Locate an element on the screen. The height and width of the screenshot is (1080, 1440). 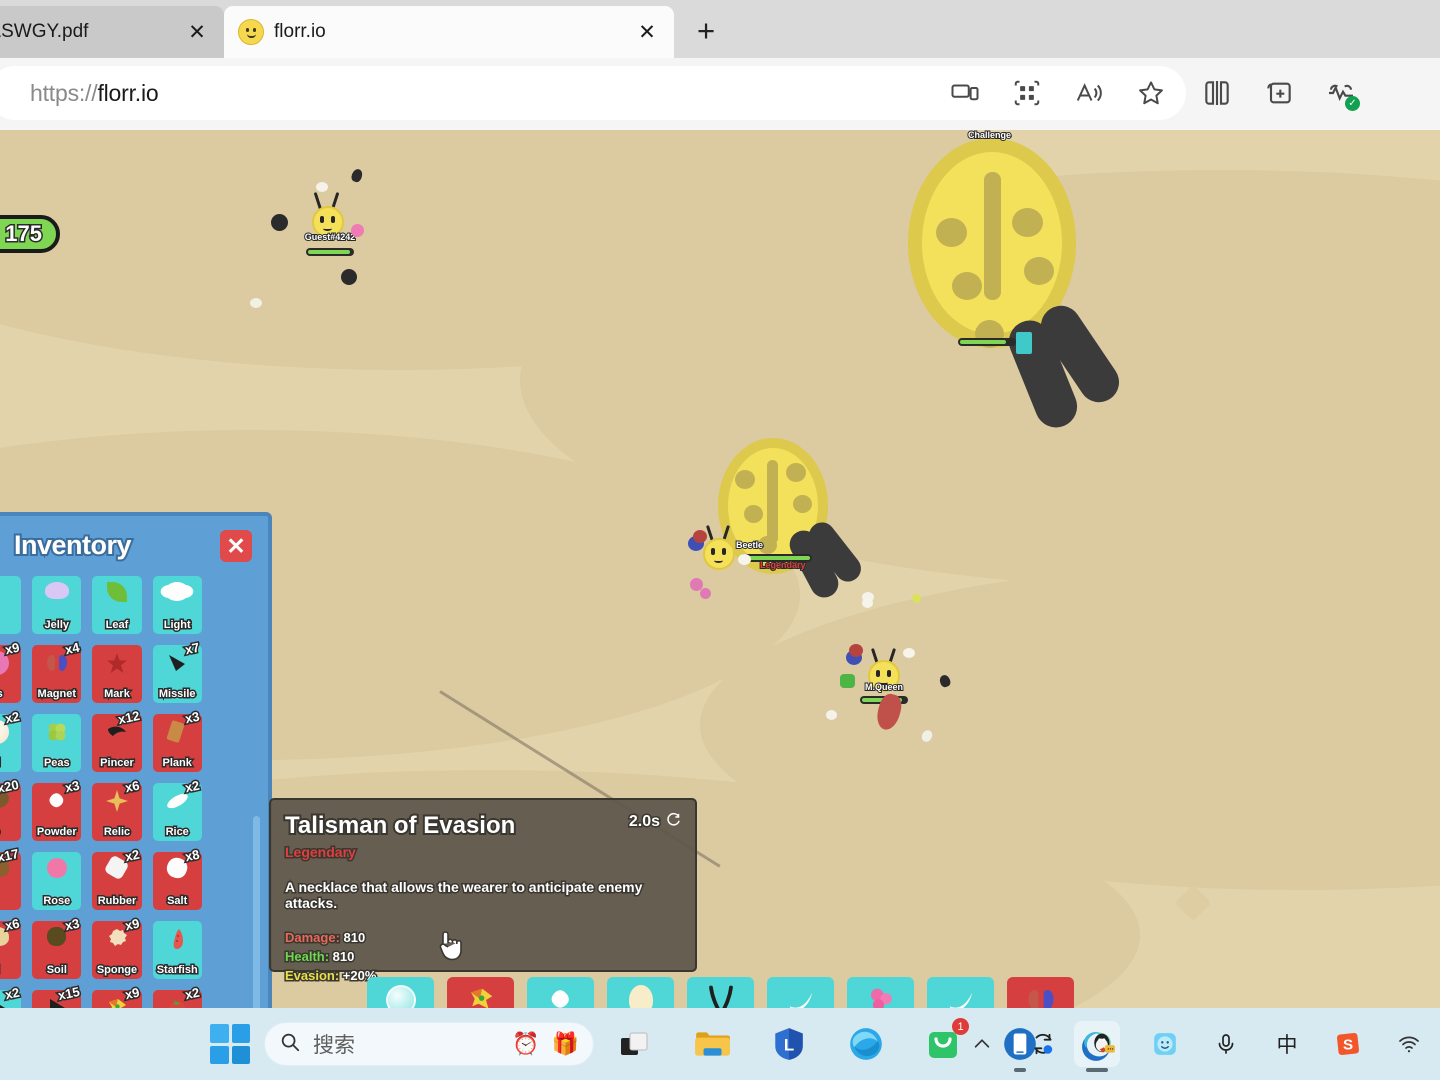
file-explorer-icon is located at coordinates (712, 1044).